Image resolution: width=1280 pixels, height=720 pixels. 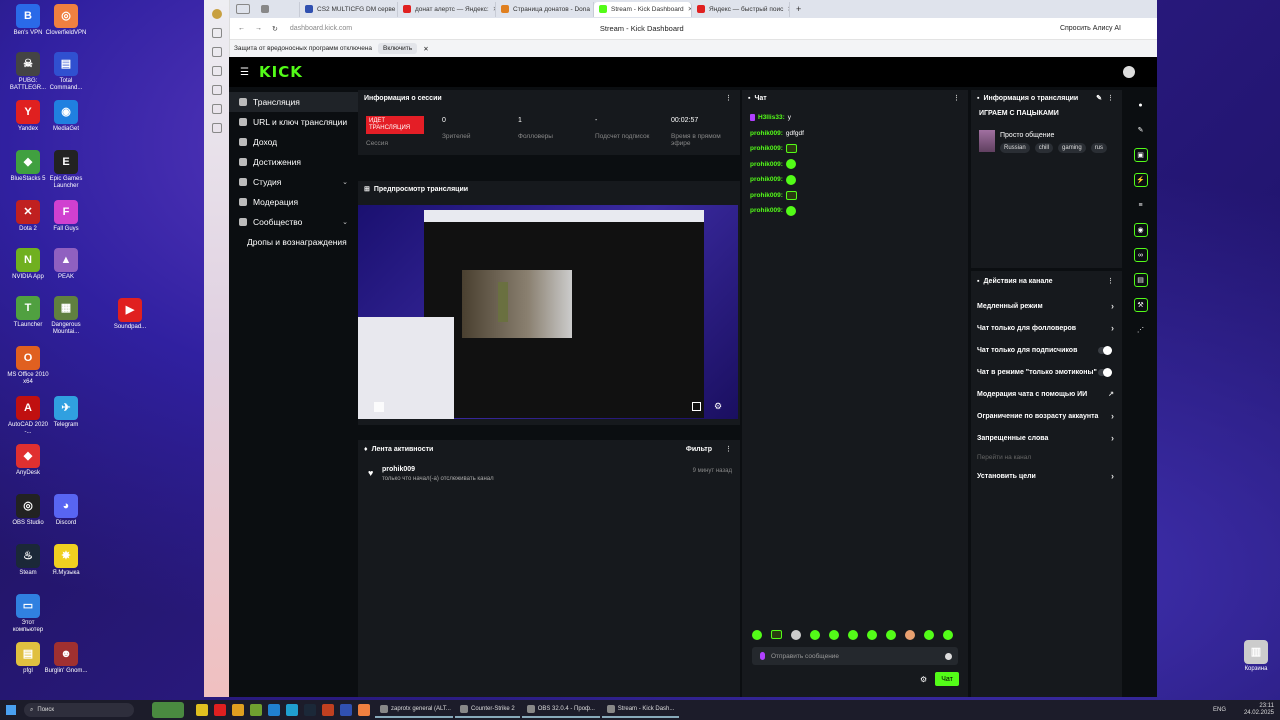 What do you see at coordinates (66, 412) in the screenshot?
I see `desktop-icon: ✈ Telegram` at bounding box center [66, 412].